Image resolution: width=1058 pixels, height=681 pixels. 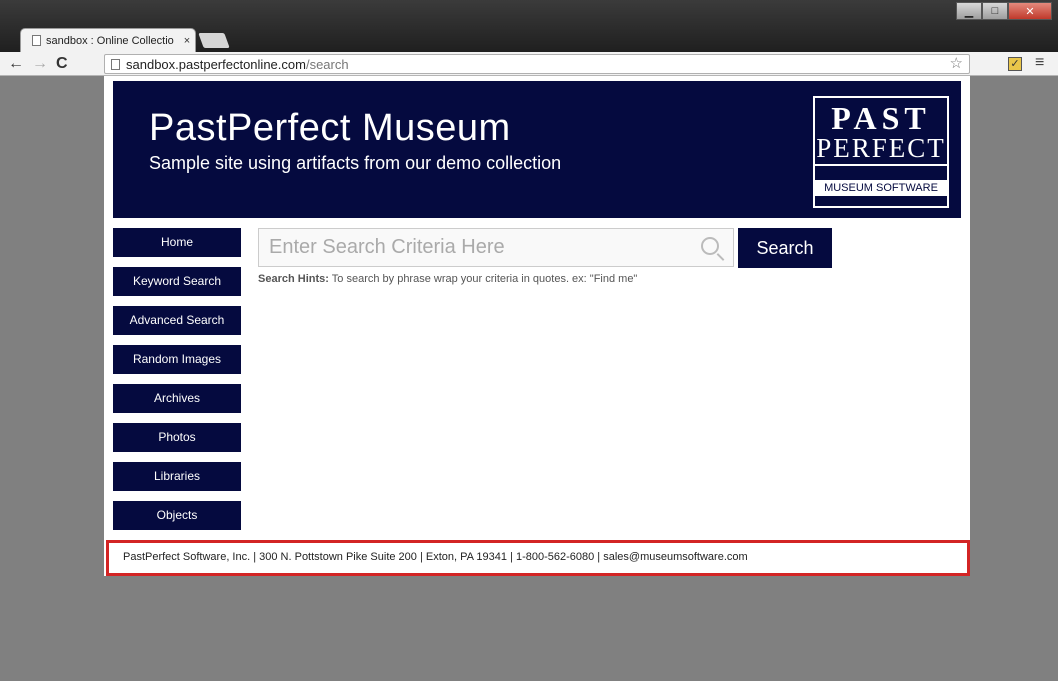 What do you see at coordinates (537, 64) in the screenshot?
I see `address-bar: sandbox.pastperfectonline.com/search ☆` at bounding box center [537, 64].